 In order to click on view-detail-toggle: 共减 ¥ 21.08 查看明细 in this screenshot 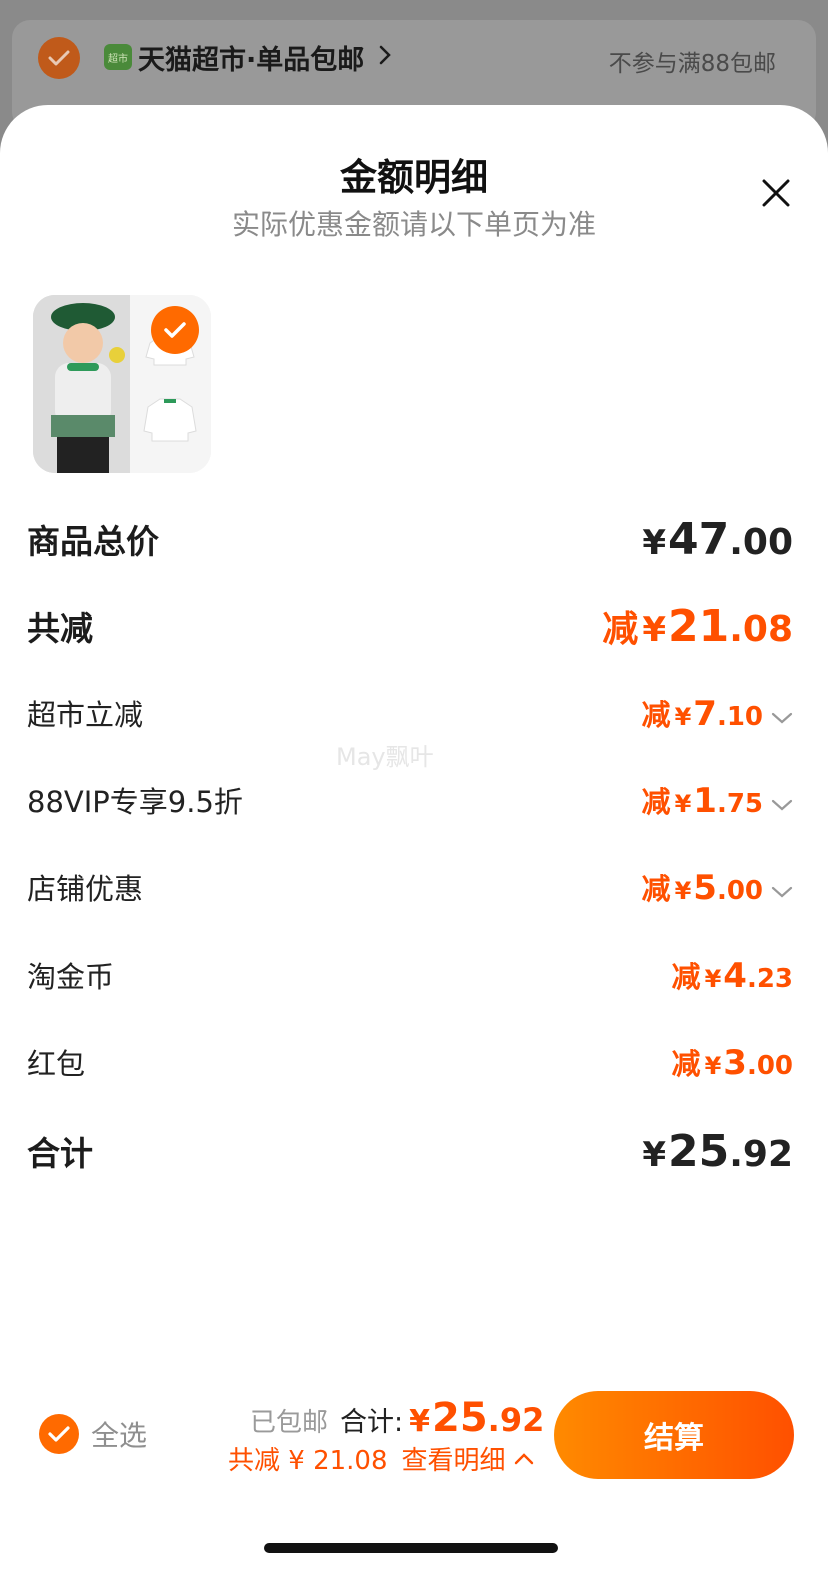, I will do `click(381, 1458)`.